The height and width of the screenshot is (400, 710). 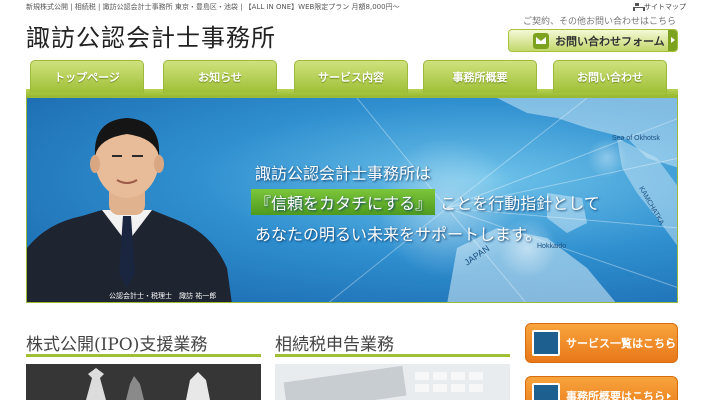 What do you see at coordinates (599, 22) in the screenshot?
I see `contact-note: ご契約、その他お問い合わせはこちら` at bounding box center [599, 22].